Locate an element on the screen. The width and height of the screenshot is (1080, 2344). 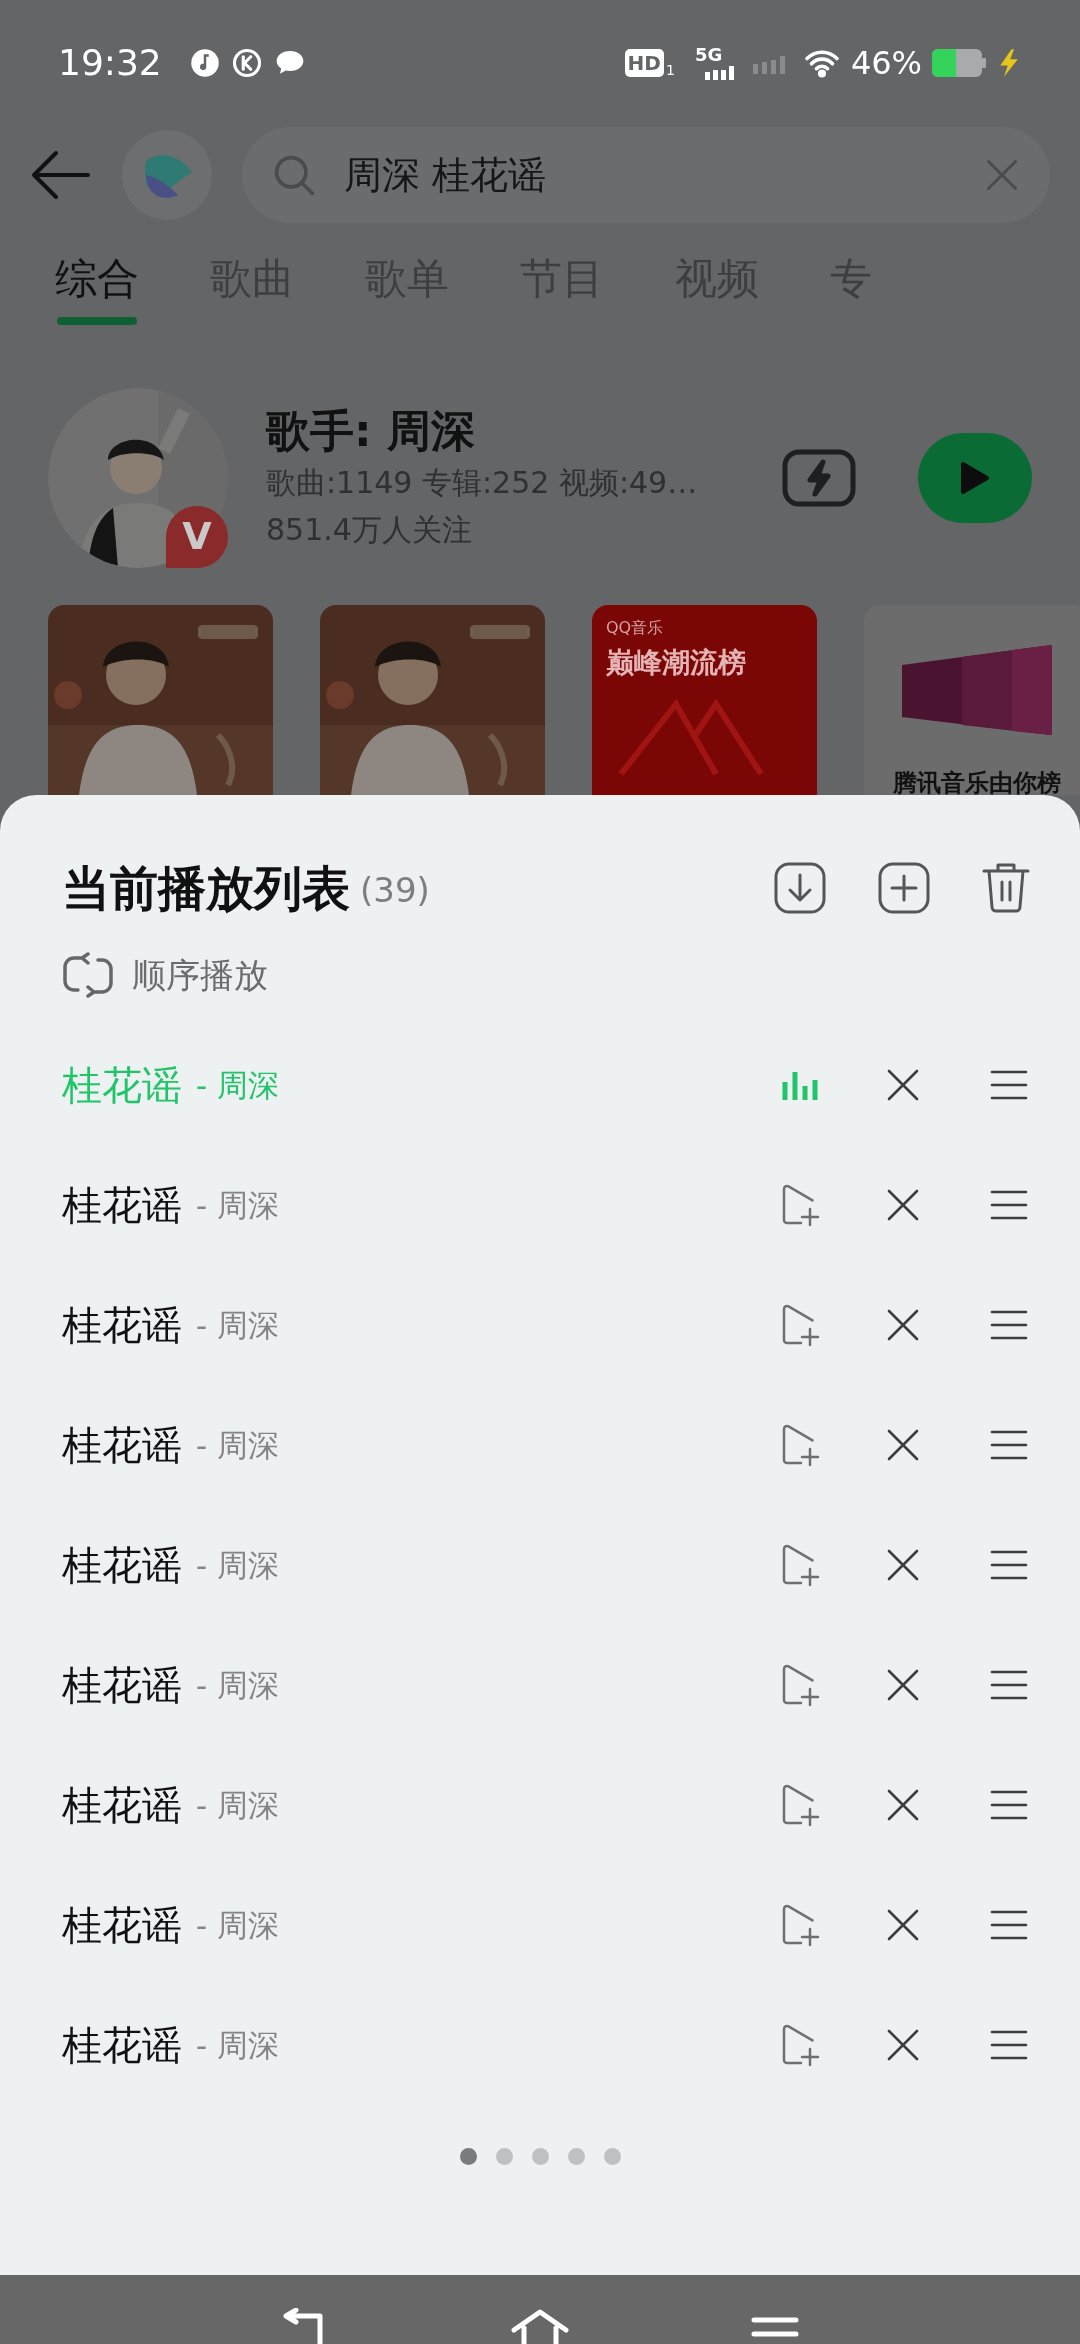
verified-badge: V is located at coordinates (197, 536).